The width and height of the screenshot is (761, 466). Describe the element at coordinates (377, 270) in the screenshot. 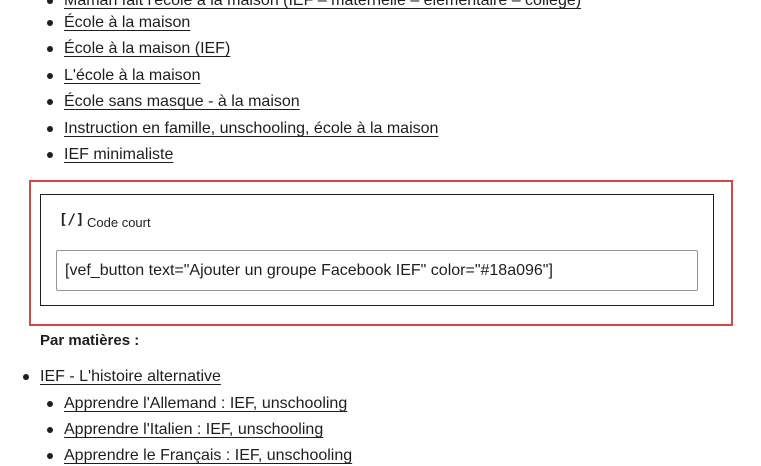

I see `shortcode-input` at that location.